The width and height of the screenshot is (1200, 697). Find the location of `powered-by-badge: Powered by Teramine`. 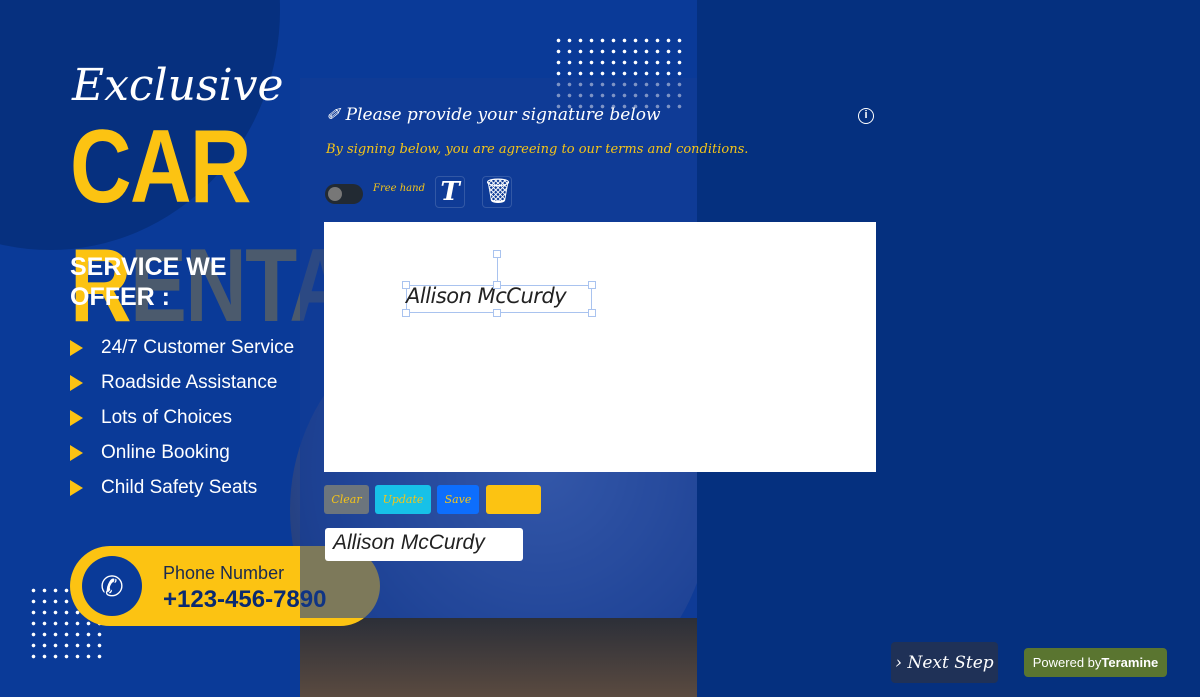

powered-by-badge: Powered by Teramine is located at coordinates (1095, 662).